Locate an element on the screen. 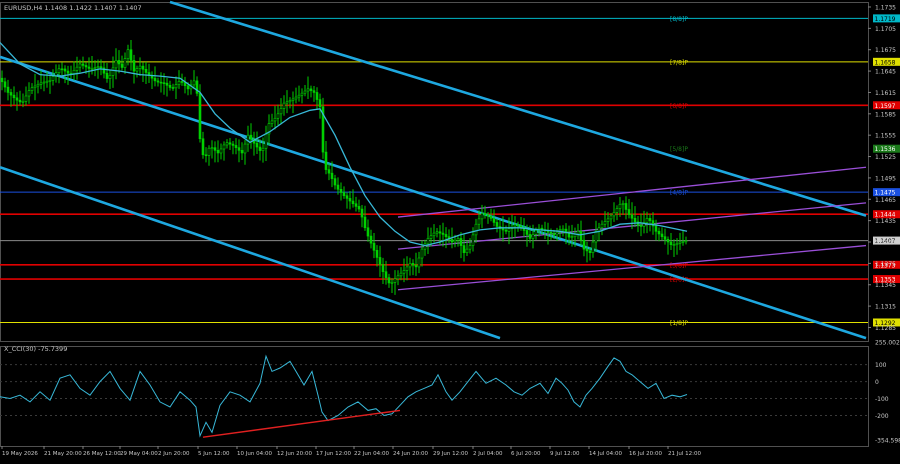  price-badge-text: 1.1475 is located at coordinates (885, 193).